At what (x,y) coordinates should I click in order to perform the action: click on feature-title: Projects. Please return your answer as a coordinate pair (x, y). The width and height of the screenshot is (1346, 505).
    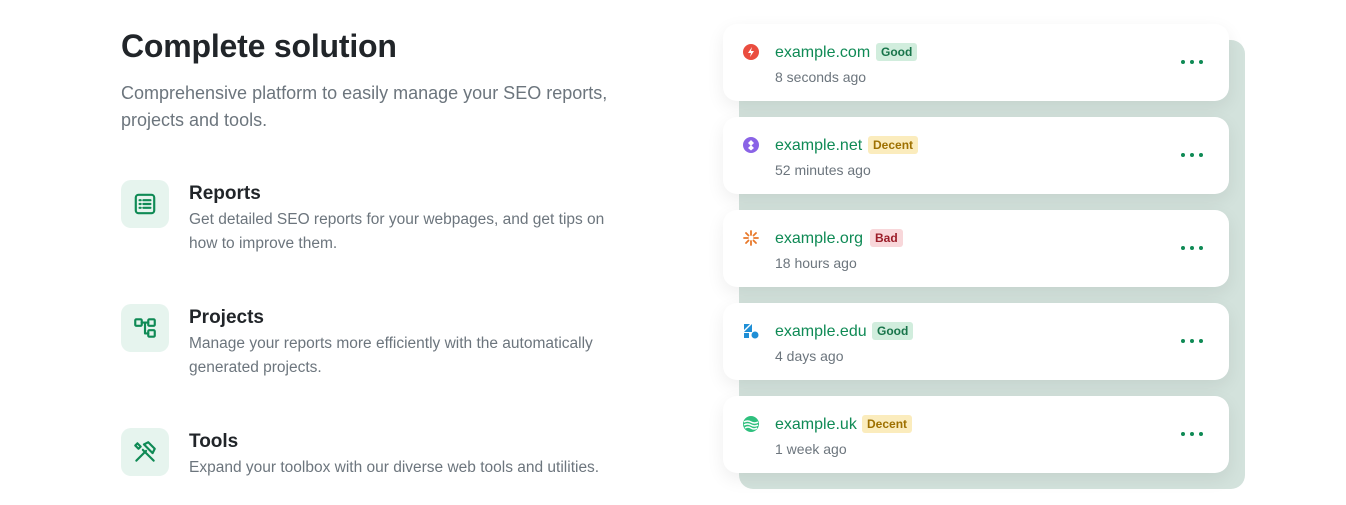
    Looking at the image, I should click on (226, 317).